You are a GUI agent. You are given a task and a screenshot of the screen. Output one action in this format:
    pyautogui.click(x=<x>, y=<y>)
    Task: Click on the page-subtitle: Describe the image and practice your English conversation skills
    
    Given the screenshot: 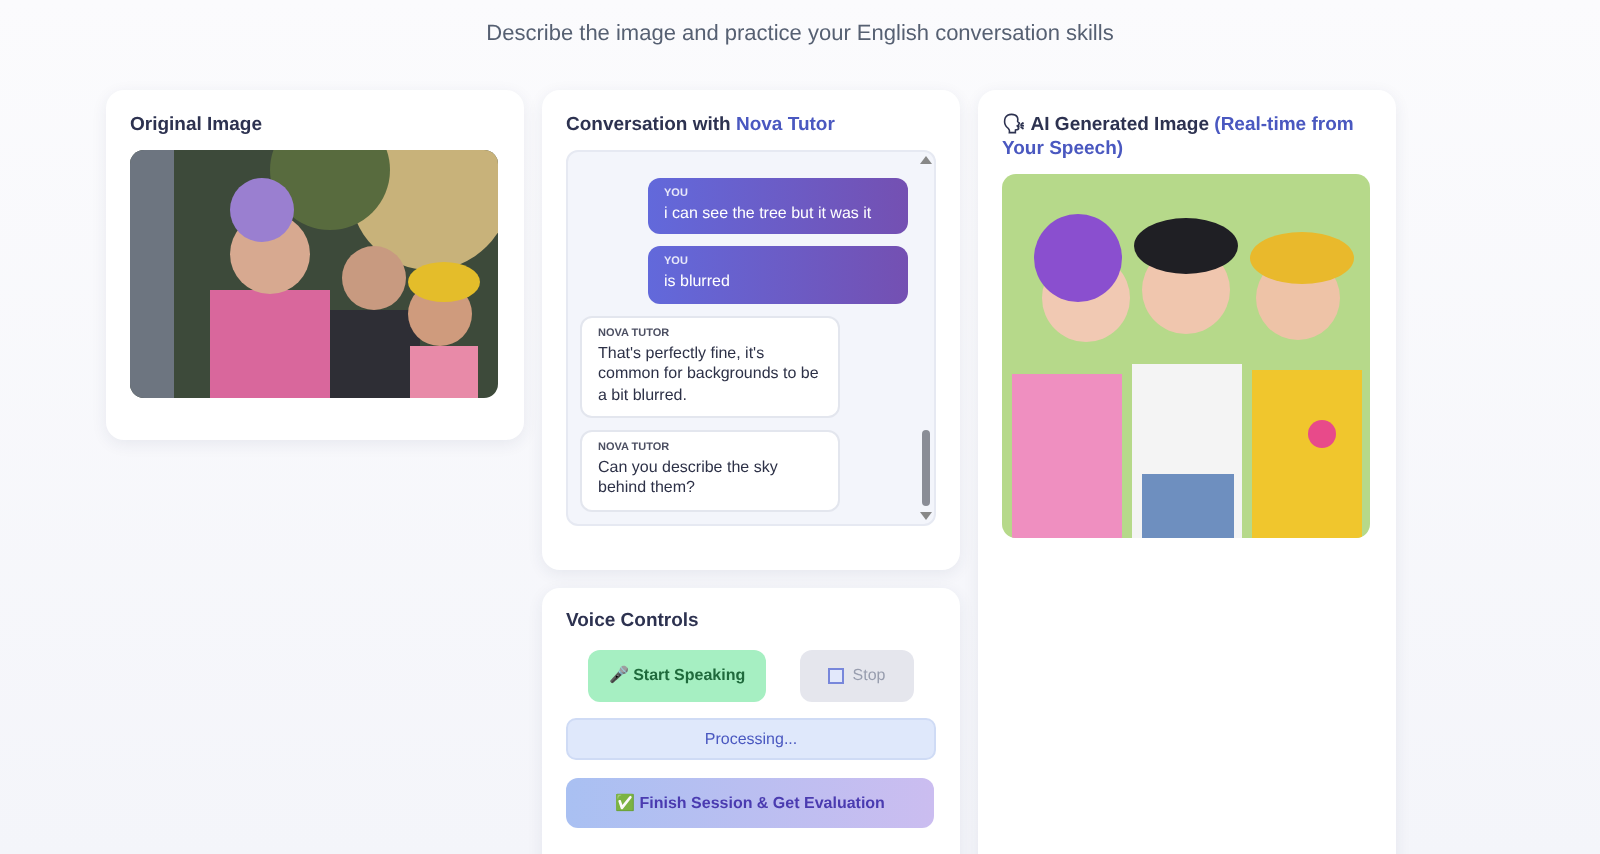 What is the action you would take?
    pyautogui.click(x=800, y=33)
    